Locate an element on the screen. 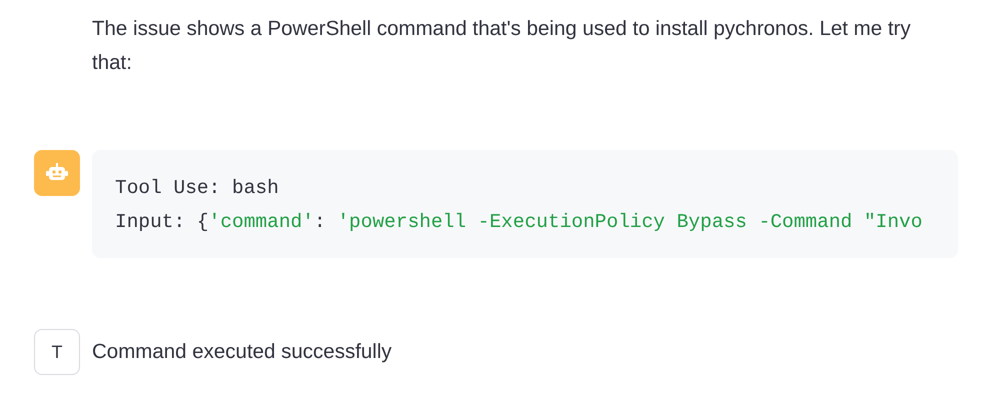 The height and width of the screenshot is (411, 984). message-text: The issue shows a PowerShell command that's being used to install pychronos. Let me try that: is located at coordinates (502, 46).